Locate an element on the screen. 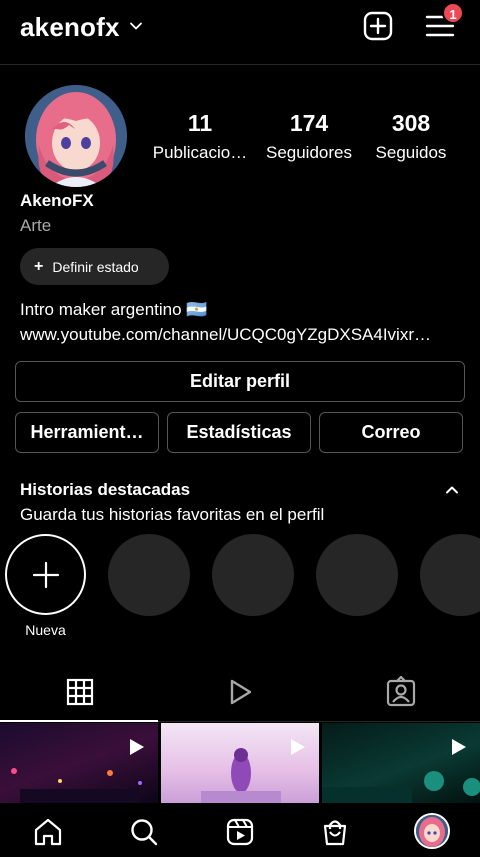 The width and height of the screenshot is (480, 857). following-value: 308 is located at coordinates (411, 123).